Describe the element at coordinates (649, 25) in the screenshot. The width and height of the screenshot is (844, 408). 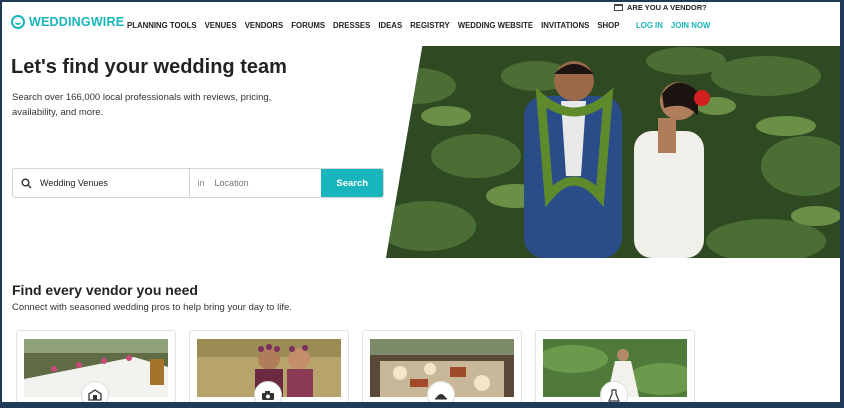
I see `login-link: LOG IN` at that location.